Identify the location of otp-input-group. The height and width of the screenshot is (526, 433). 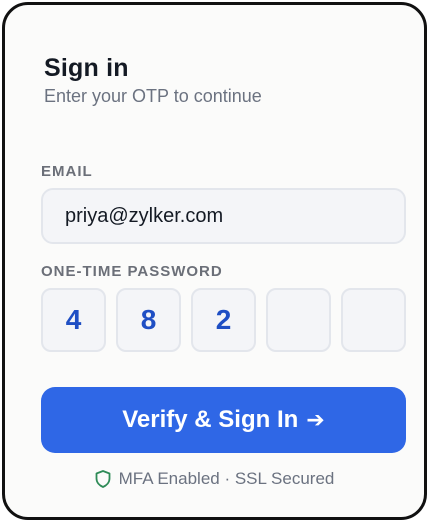
(223, 320).